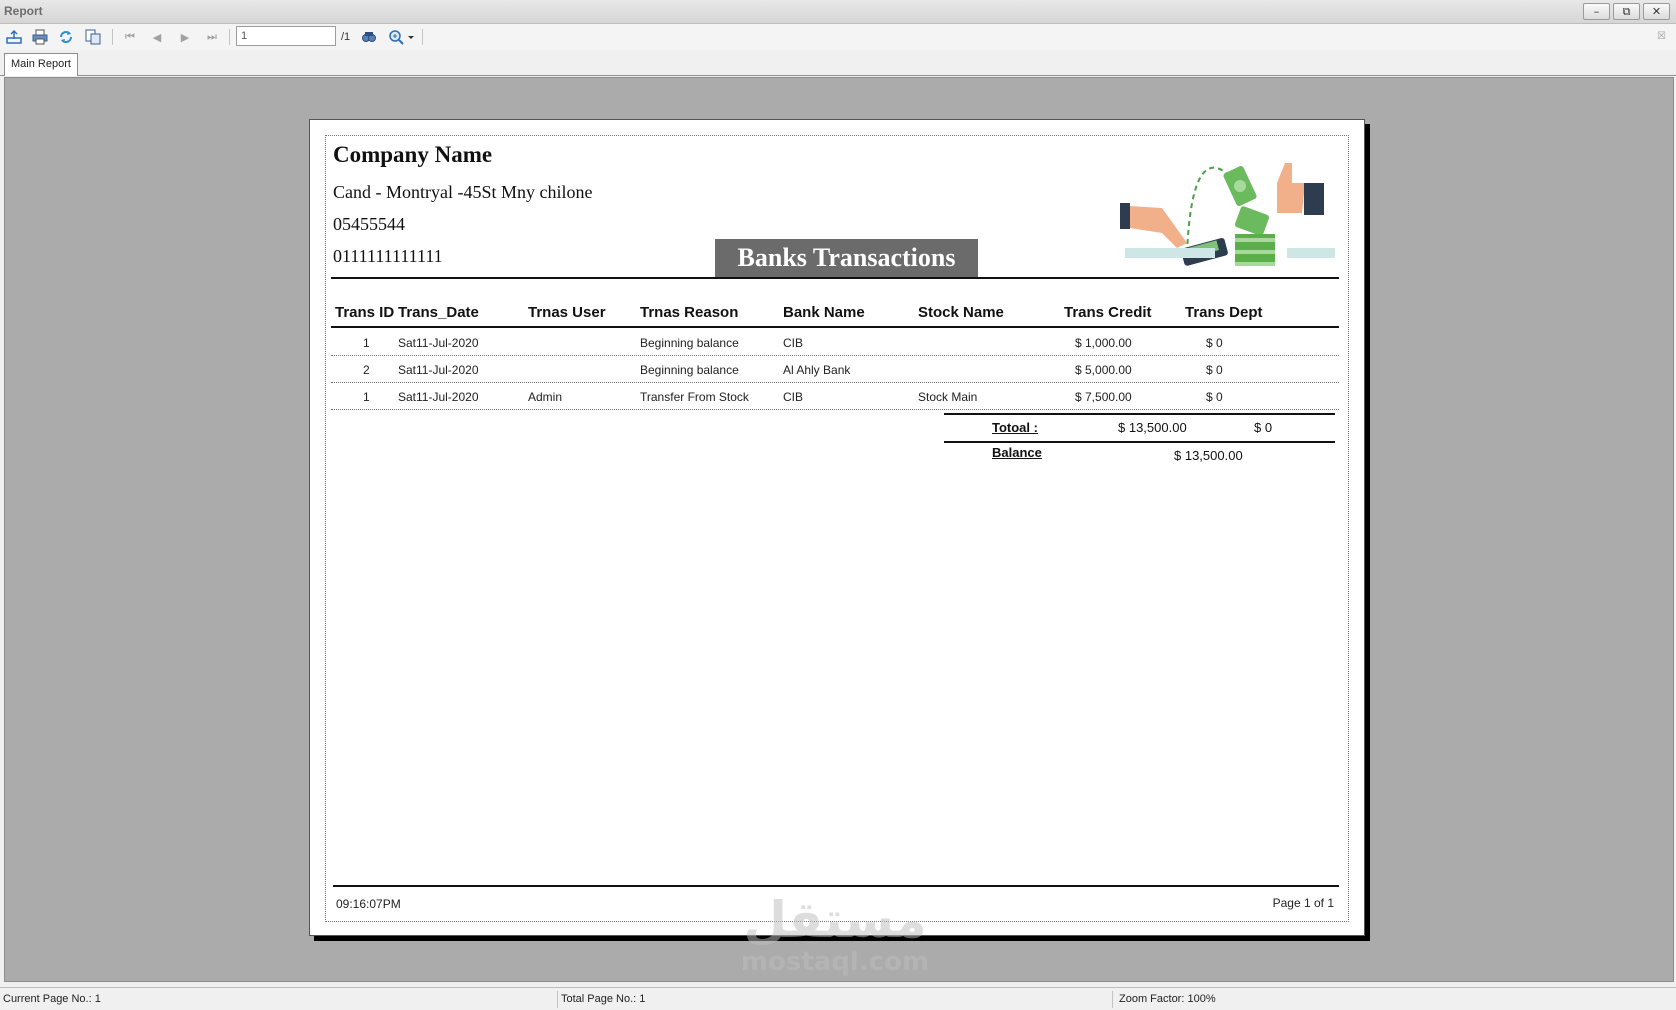  Describe the element at coordinates (961, 312) in the screenshot. I see `column-header-stock-name: Stock Name` at that location.